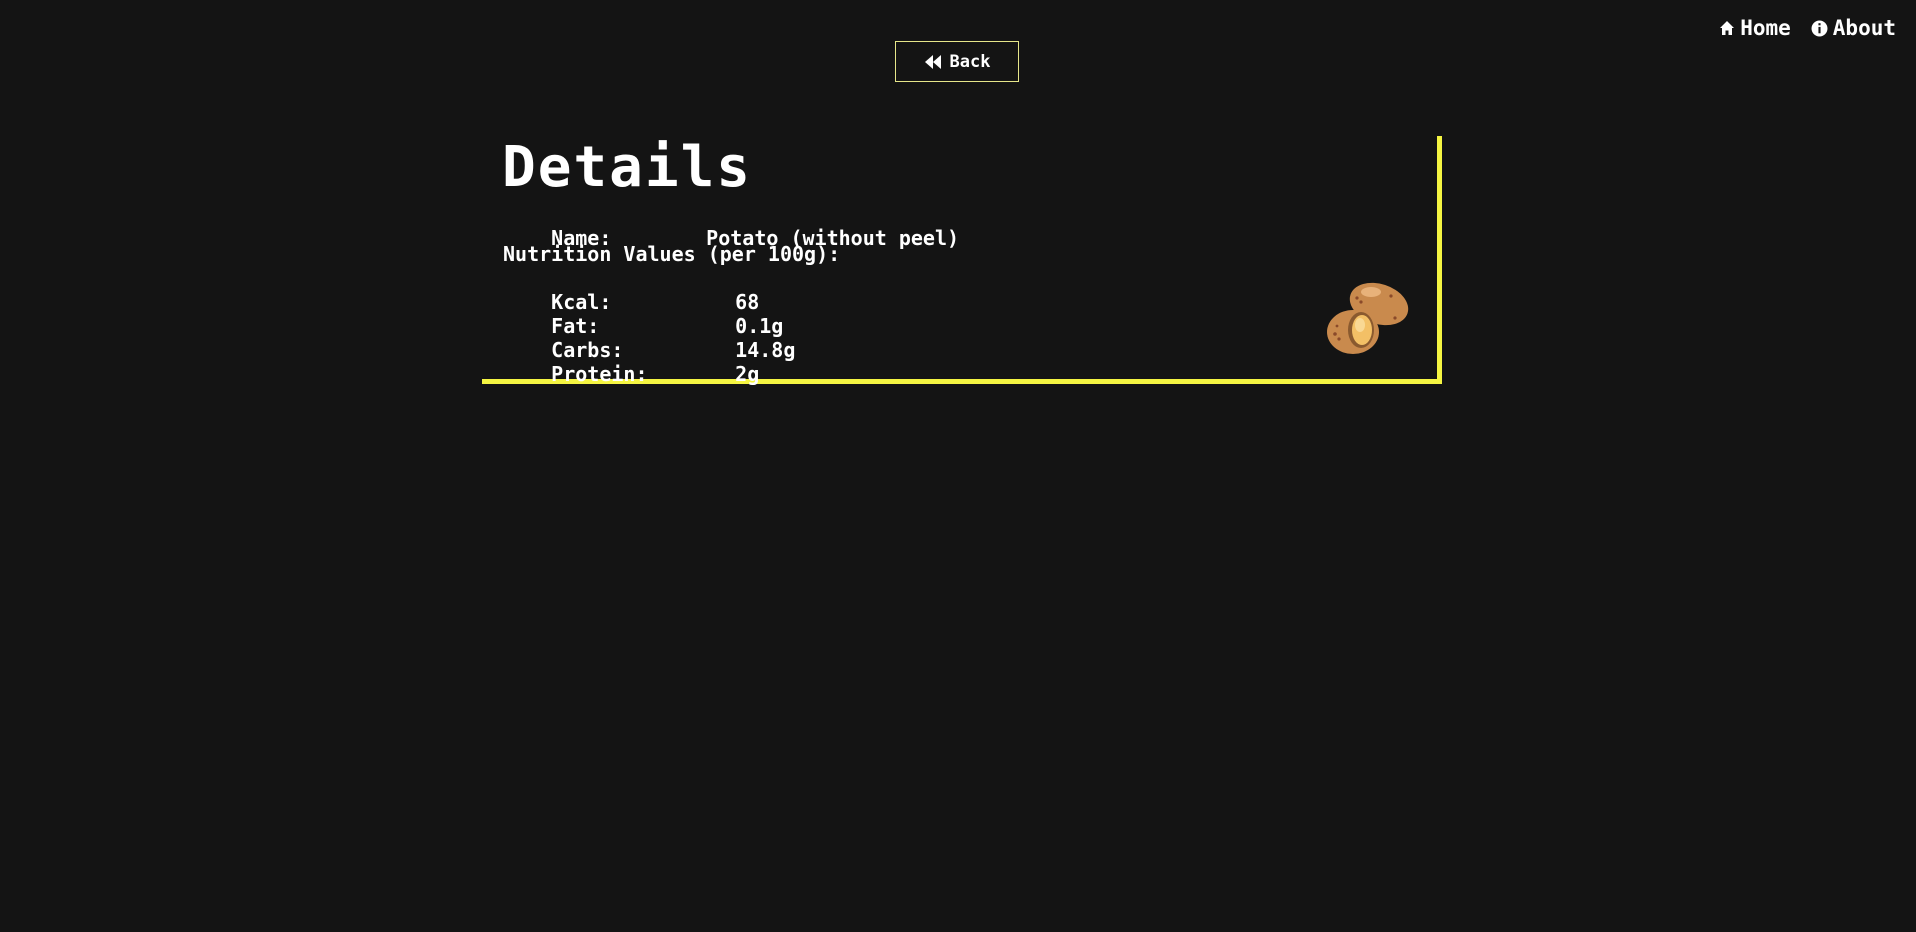 The height and width of the screenshot is (932, 1916). What do you see at coordinates (627, 167) in the screenshot?
I see `details-title: Details` at bounding box center [627, 167].